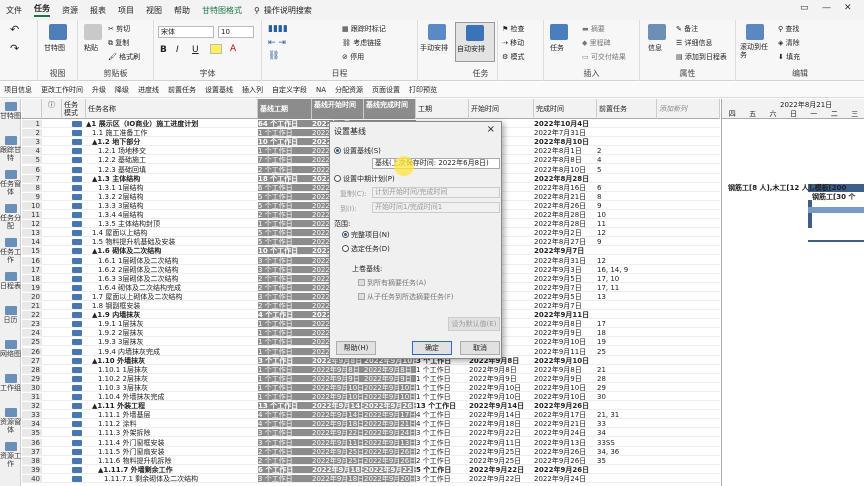 The width and height of the screenshot is (864, 486). I want to click on gantt-summary-bar, so click(836, 241).